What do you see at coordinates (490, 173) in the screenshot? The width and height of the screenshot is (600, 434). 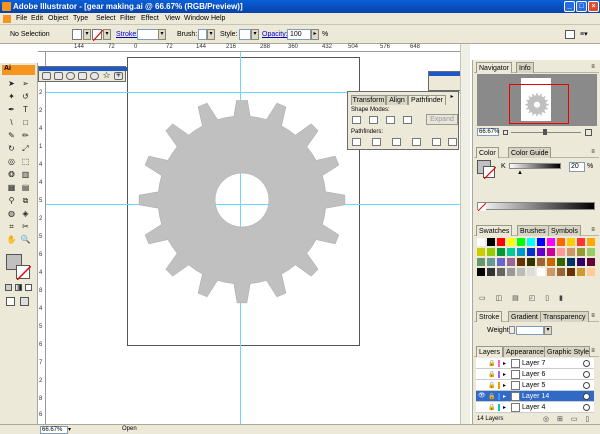 I see `color-stroke-box` at bounding box center [490, 173].